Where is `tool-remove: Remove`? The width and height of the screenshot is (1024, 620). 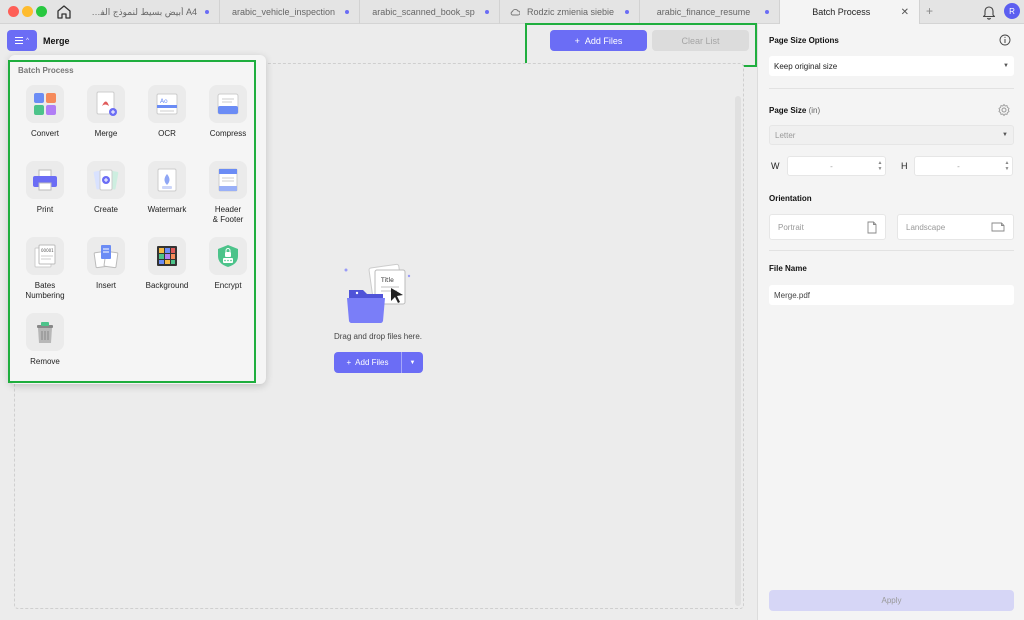 tool-remove: Remove is located at coordinates (45, 340).